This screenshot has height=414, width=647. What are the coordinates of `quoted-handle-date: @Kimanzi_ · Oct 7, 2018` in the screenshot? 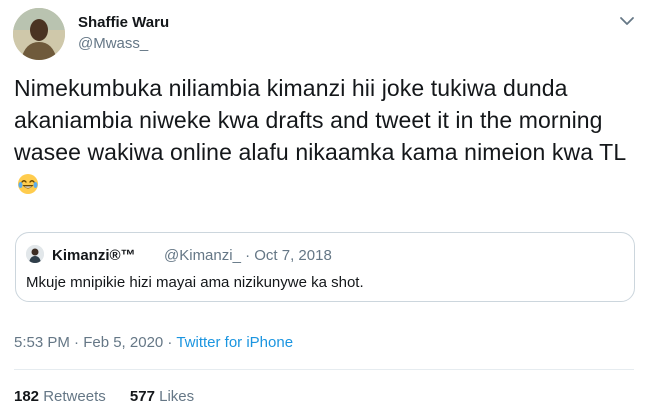 It's located at (248, 255).